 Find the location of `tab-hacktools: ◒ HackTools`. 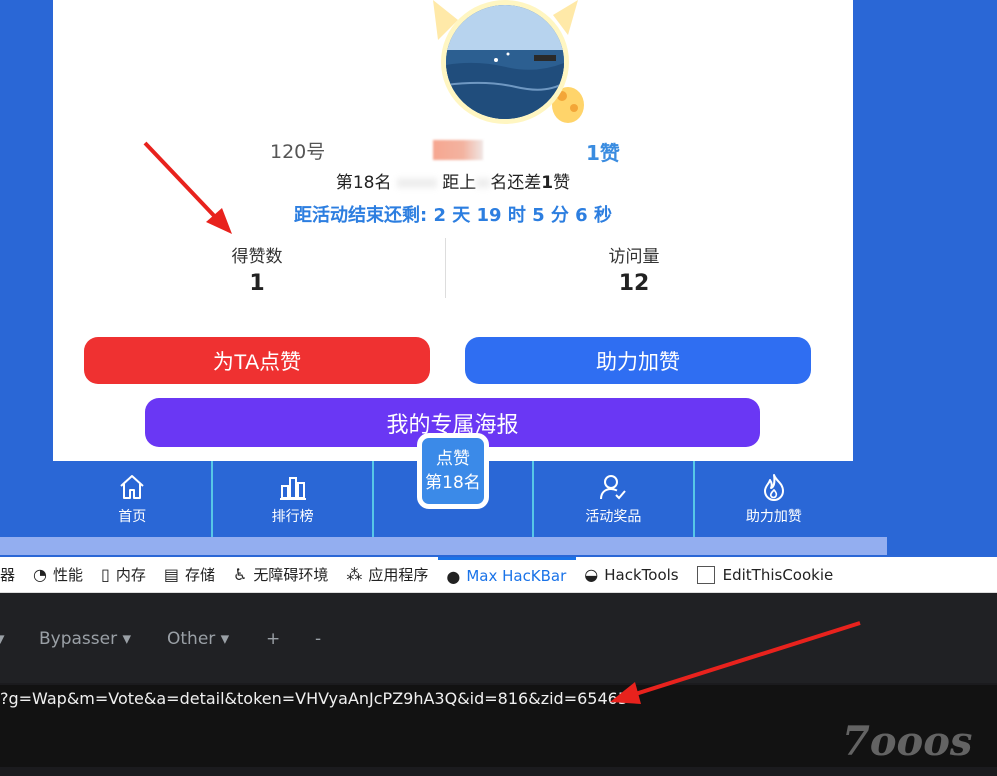

tab-hacktools: ◒ HackTools is located at coordinates (632, 575).